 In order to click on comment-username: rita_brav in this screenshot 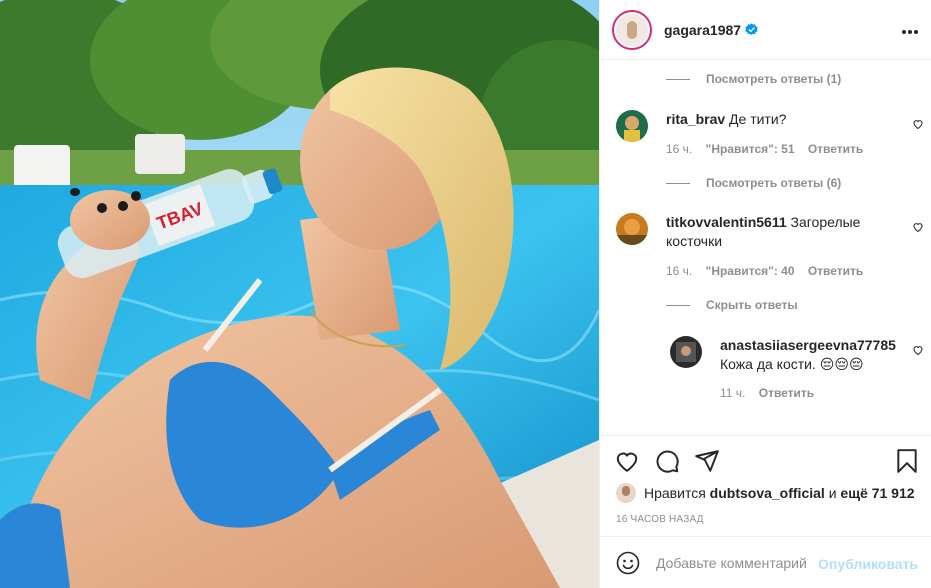, I will do `click(695, 119)`.